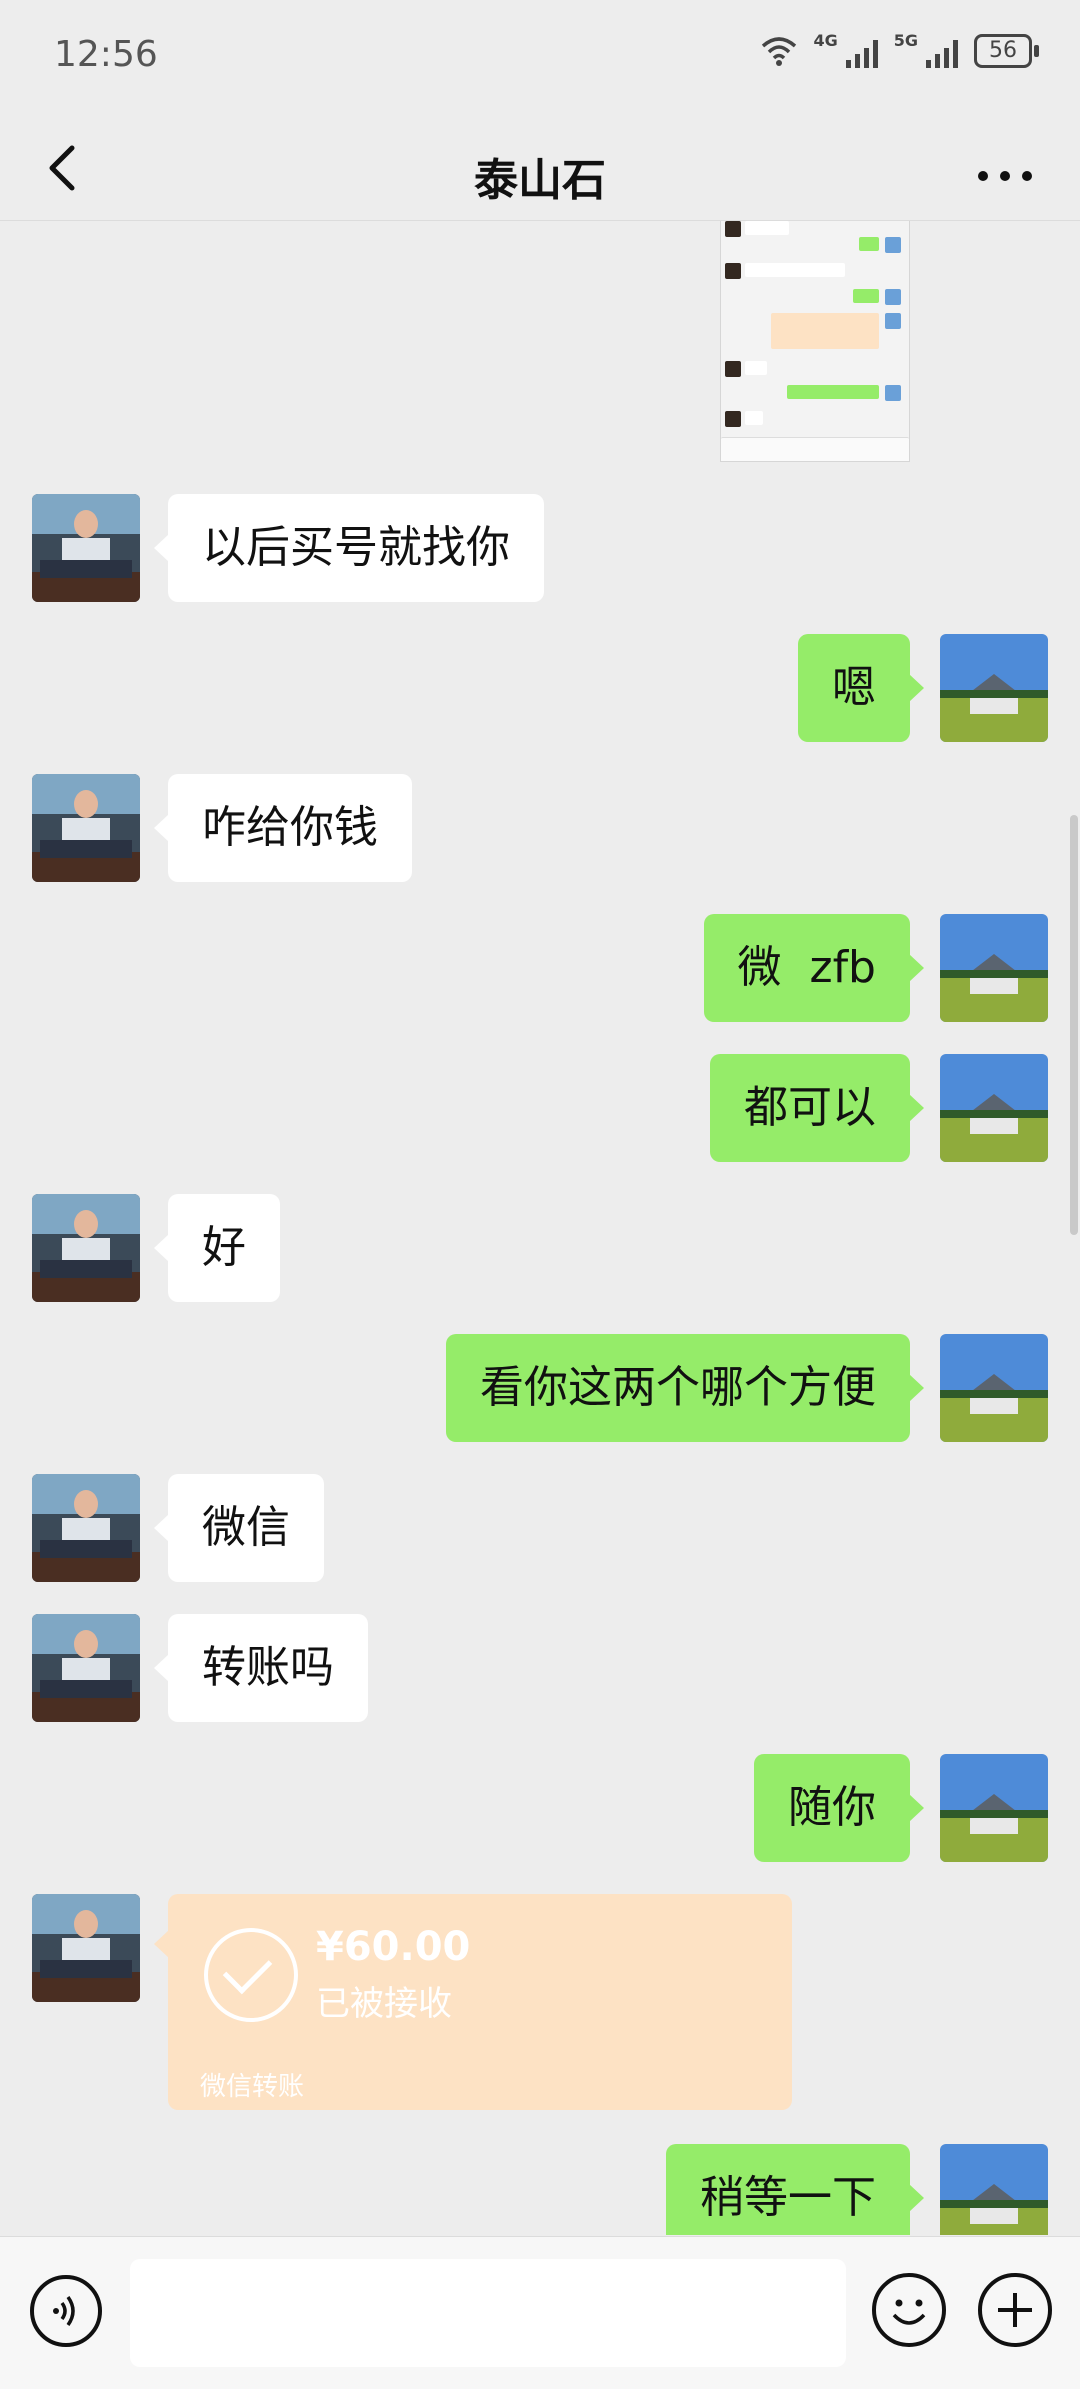  I want to click on message-bubble-sent: 微 zfb, so click(813, 968).